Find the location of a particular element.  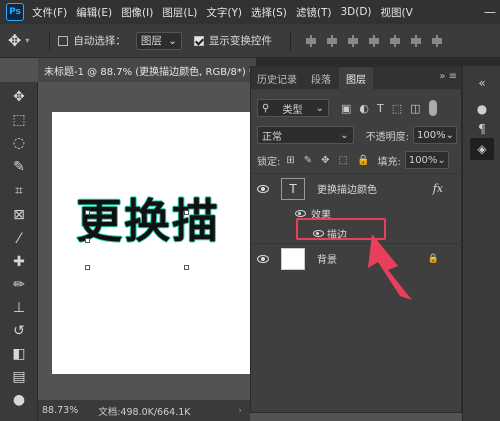

quick-select-tool-icon: ✎ is located at coordinates (19, 166).